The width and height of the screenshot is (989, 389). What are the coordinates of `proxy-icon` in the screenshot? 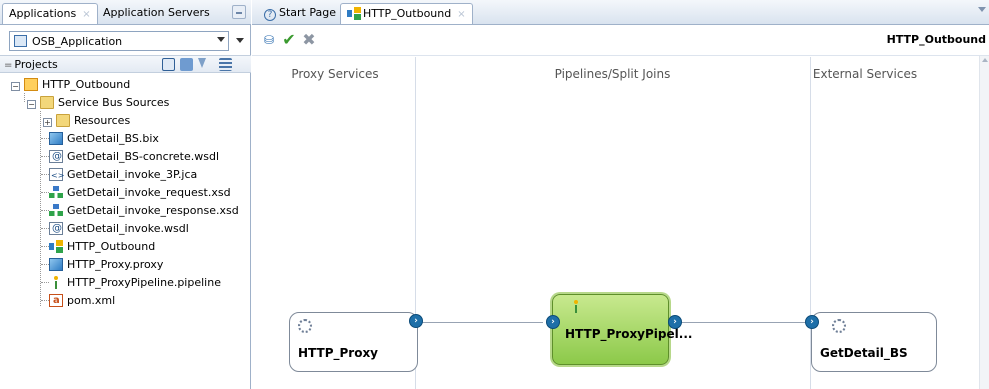 It's located at (56, 264).